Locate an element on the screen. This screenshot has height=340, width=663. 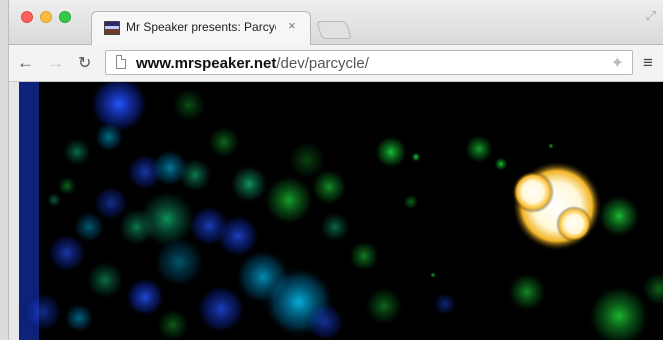
window-controls is located at coordinates (46, 17).